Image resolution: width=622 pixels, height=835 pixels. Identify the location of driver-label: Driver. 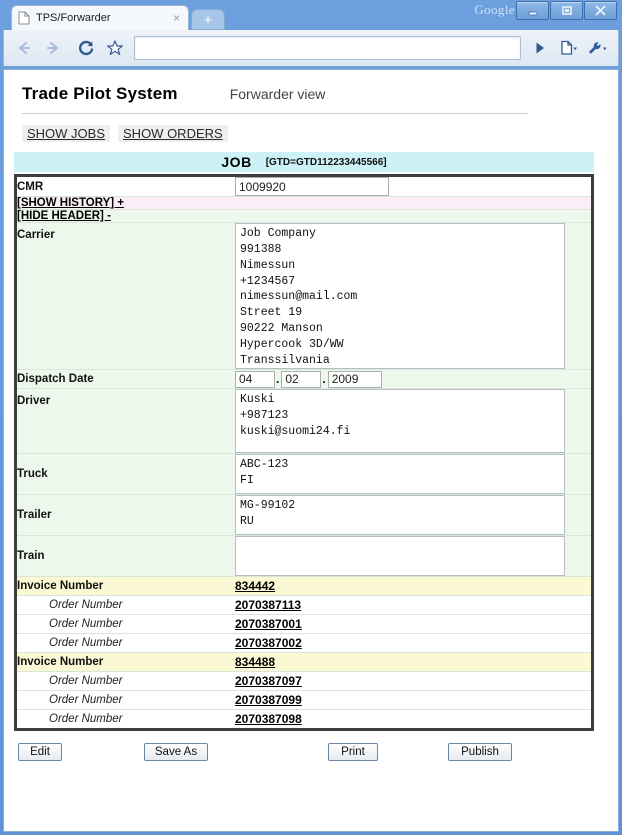
(126, 421).